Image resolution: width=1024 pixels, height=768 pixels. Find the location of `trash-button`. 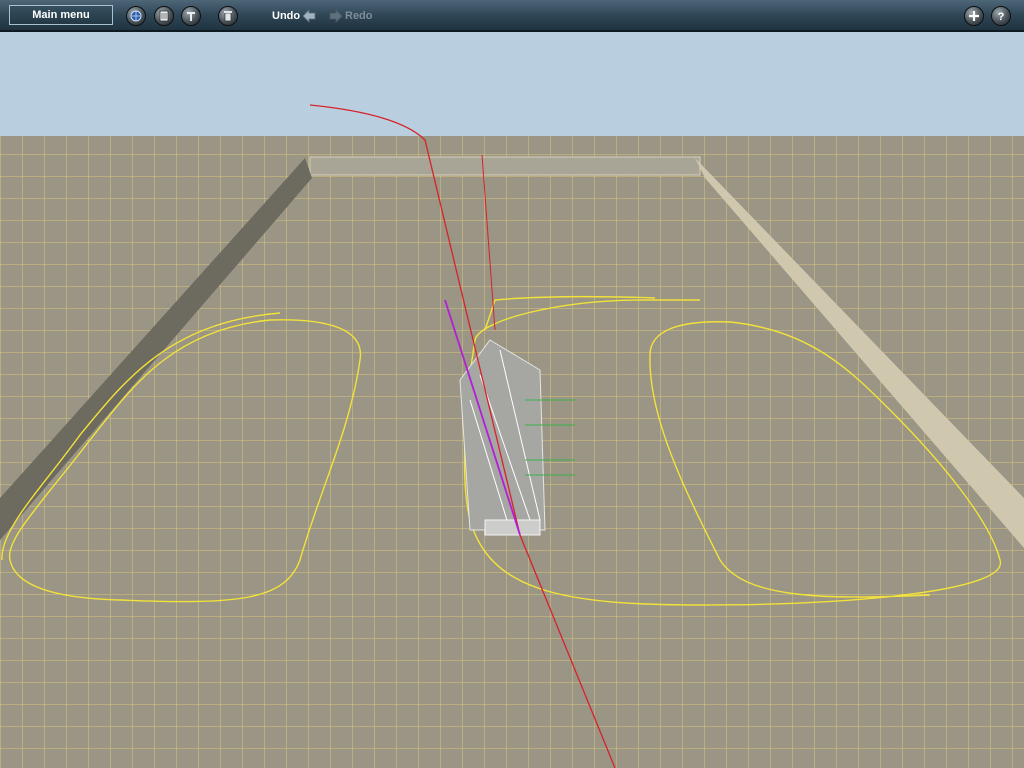

trash-button is located at coordinates (228, 16).